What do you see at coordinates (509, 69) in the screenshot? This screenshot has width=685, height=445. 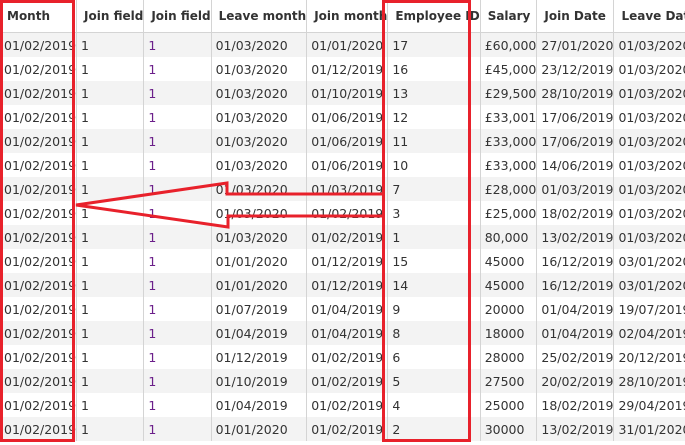 I see `cell-salary: £45,000` at bounding box center [509, 69].